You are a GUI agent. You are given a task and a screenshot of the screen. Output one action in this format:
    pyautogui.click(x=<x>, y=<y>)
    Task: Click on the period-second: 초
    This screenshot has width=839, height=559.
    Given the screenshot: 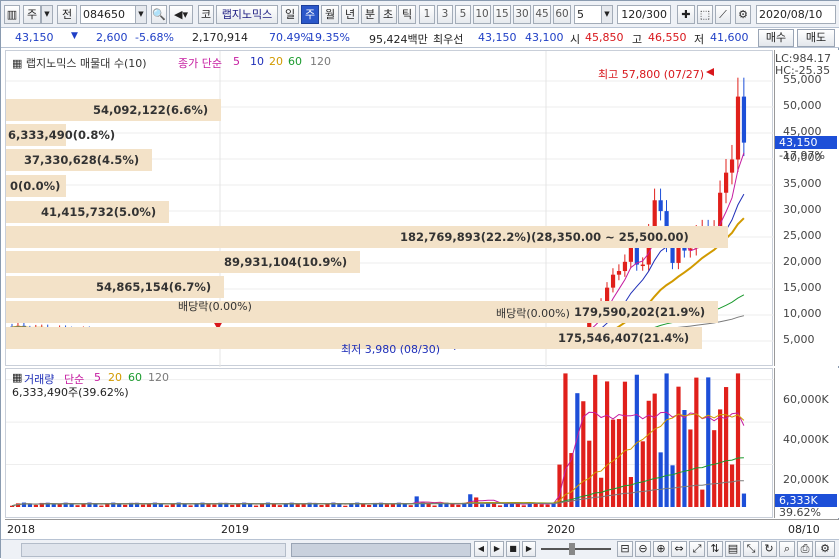 What is the action you would take?
    pyautogui.click(x=388, y=14)
    